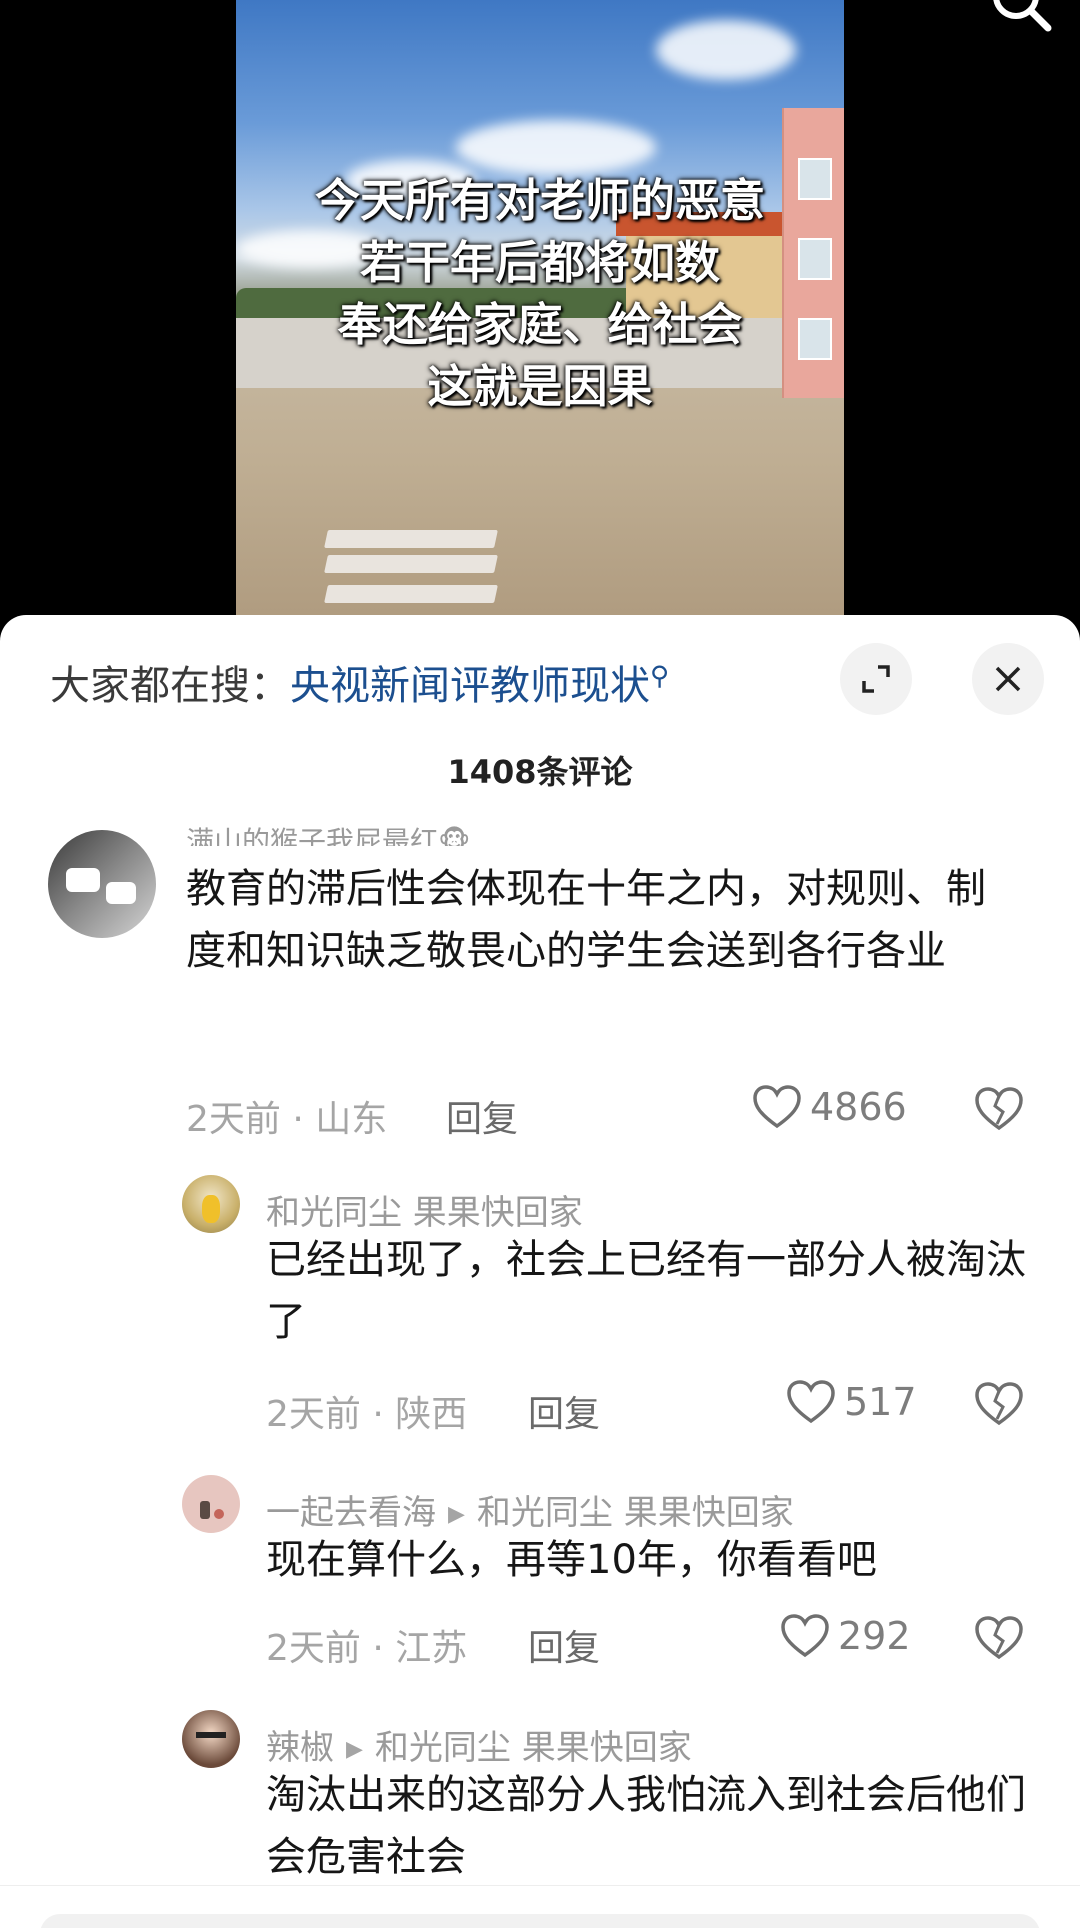 The width and height of the screenshot is (1080, 1928). I want to click on caption-line: 这就是因果, so click(540, 386).